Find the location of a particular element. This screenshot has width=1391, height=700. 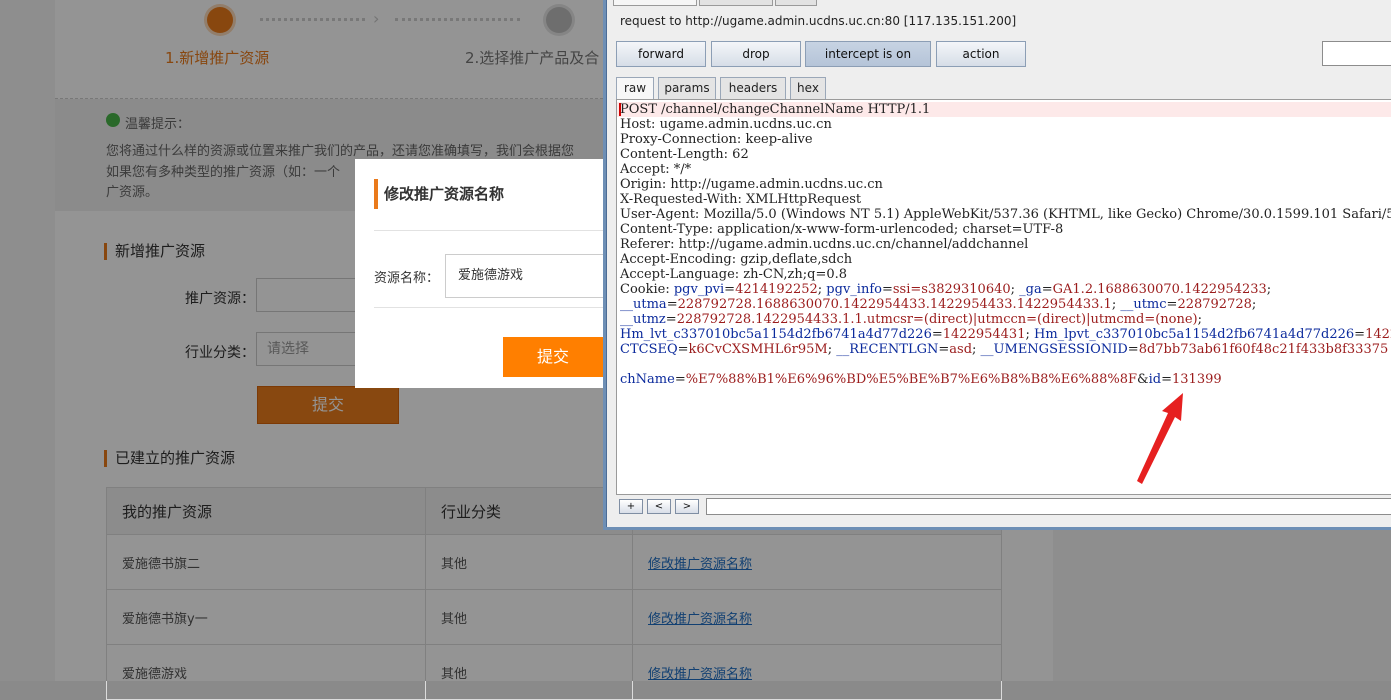

param-name: Hm_lvt_c337010bc5a1154d2fb6741a4d77d226 is located at coordinates (776, 334).